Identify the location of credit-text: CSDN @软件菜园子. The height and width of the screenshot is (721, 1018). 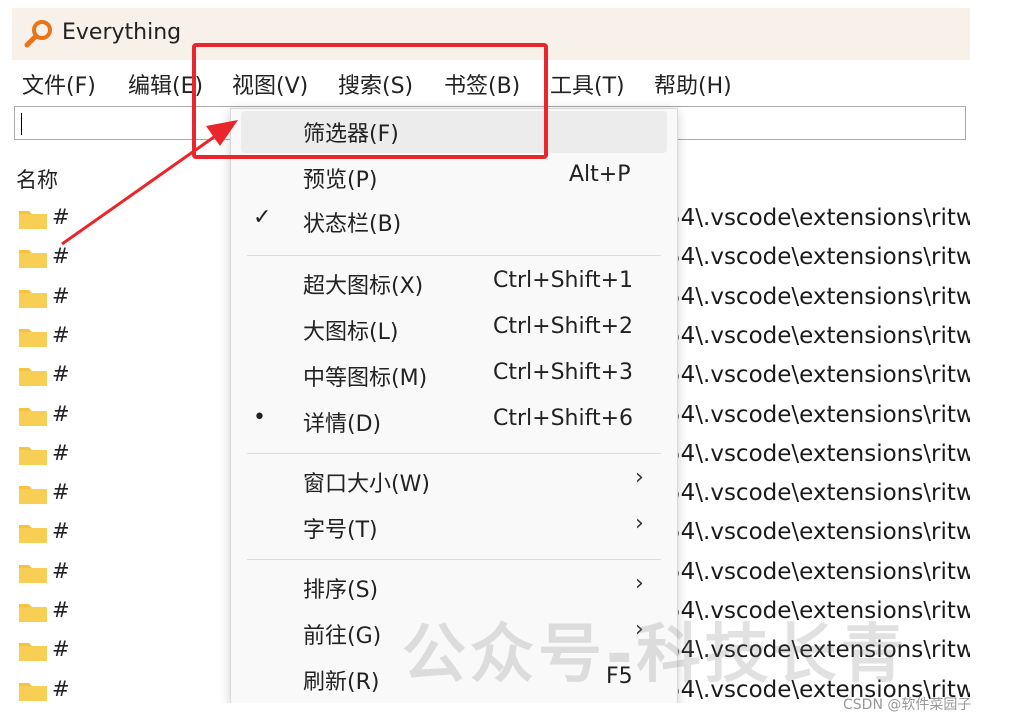
(907, 705).